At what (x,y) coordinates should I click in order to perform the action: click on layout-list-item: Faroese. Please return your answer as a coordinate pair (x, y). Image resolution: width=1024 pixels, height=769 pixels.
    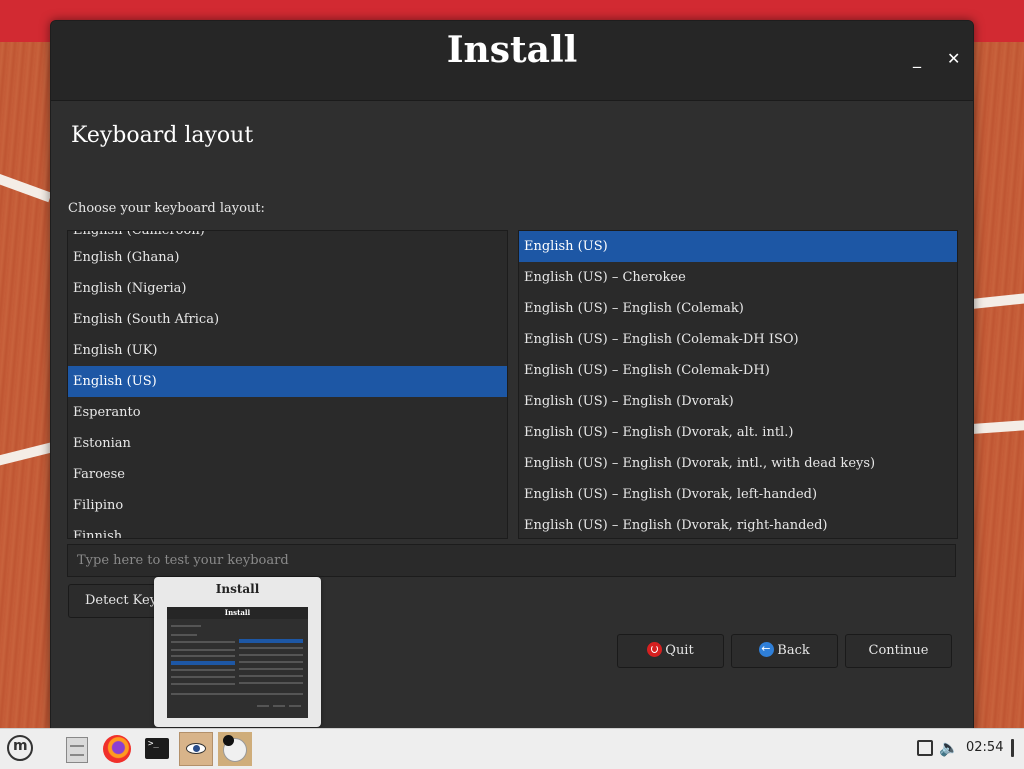
    Looking at the image, I should click on (287, 474).